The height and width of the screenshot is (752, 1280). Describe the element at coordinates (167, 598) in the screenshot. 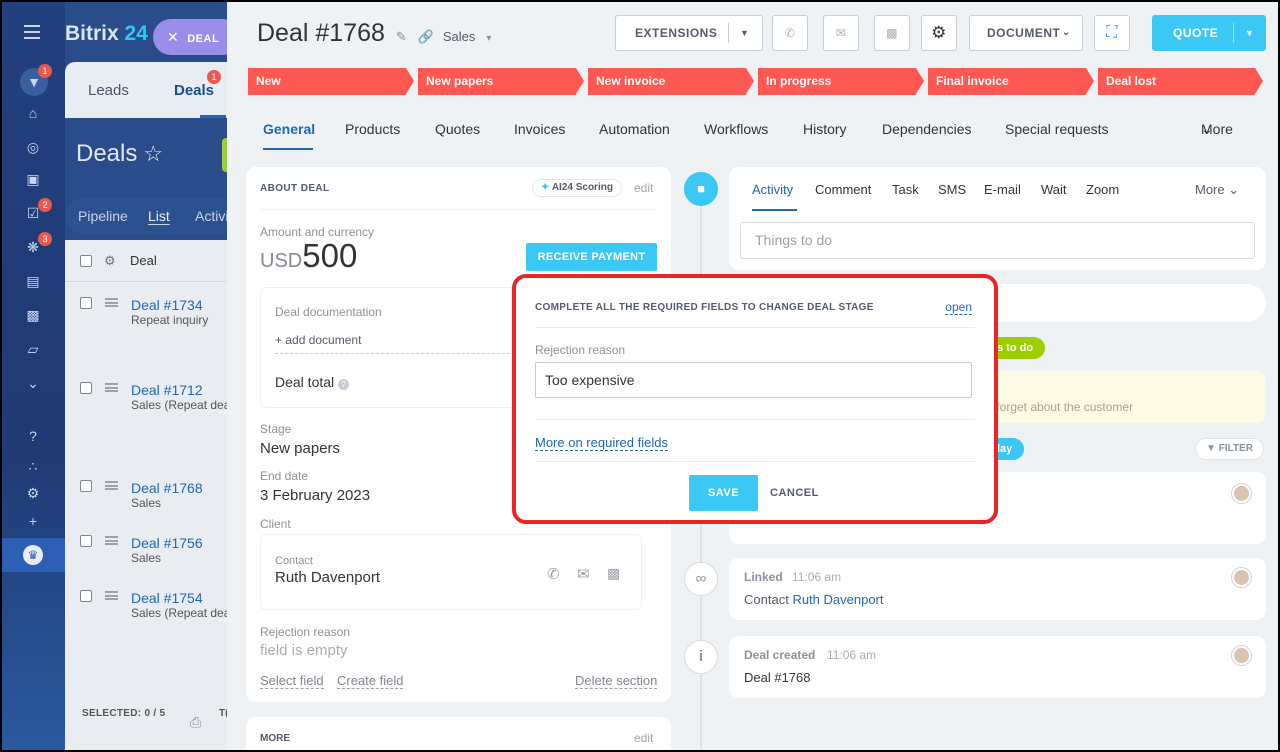

I see `row-title: Deal #1754` at that location.